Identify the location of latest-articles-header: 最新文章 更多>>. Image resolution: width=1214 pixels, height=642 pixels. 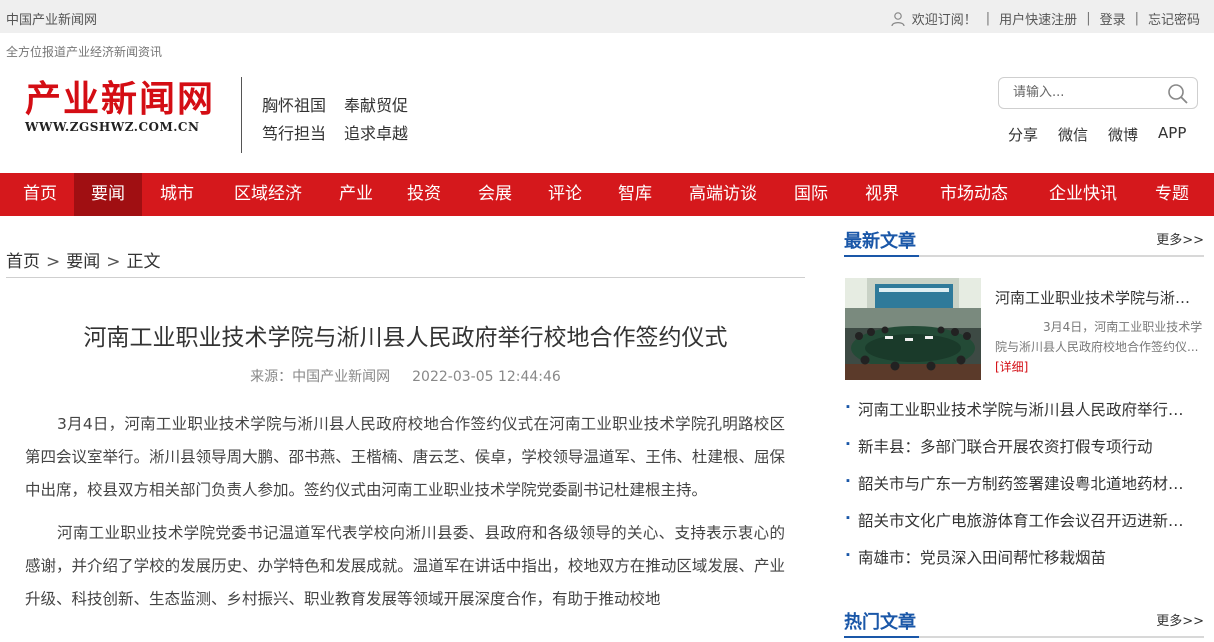
(1024, 242).